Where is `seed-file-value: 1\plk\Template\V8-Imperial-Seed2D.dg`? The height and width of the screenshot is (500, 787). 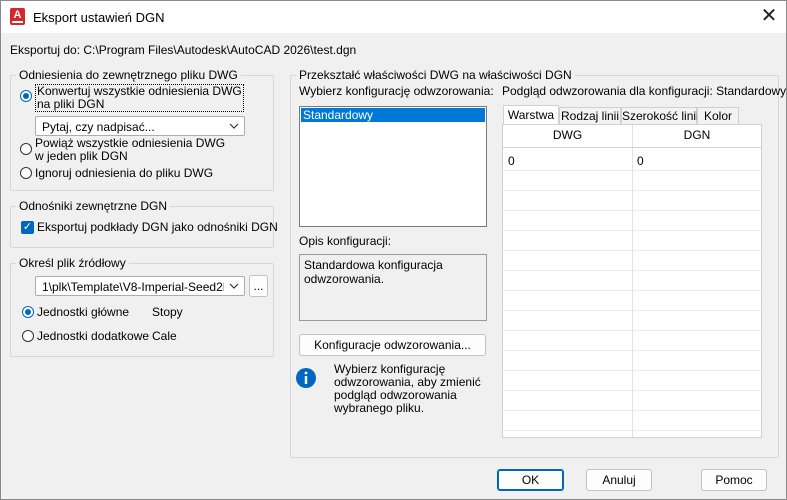
seed-file-value: 1\plk\Template\V8-Imperial-Seed2D.dg is located at coordinates (133, 287).